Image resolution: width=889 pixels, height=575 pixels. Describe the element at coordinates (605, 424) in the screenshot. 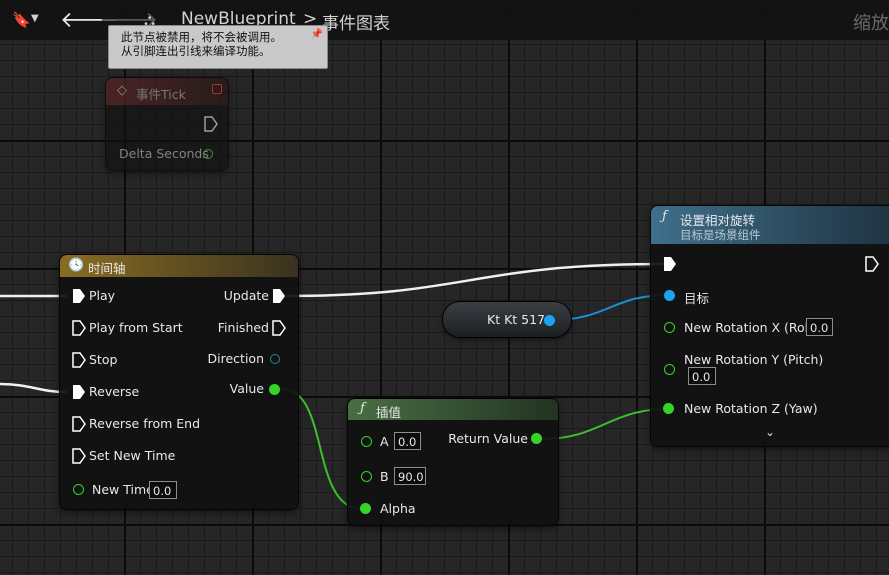

I see `float-wire-return-z` at that location.